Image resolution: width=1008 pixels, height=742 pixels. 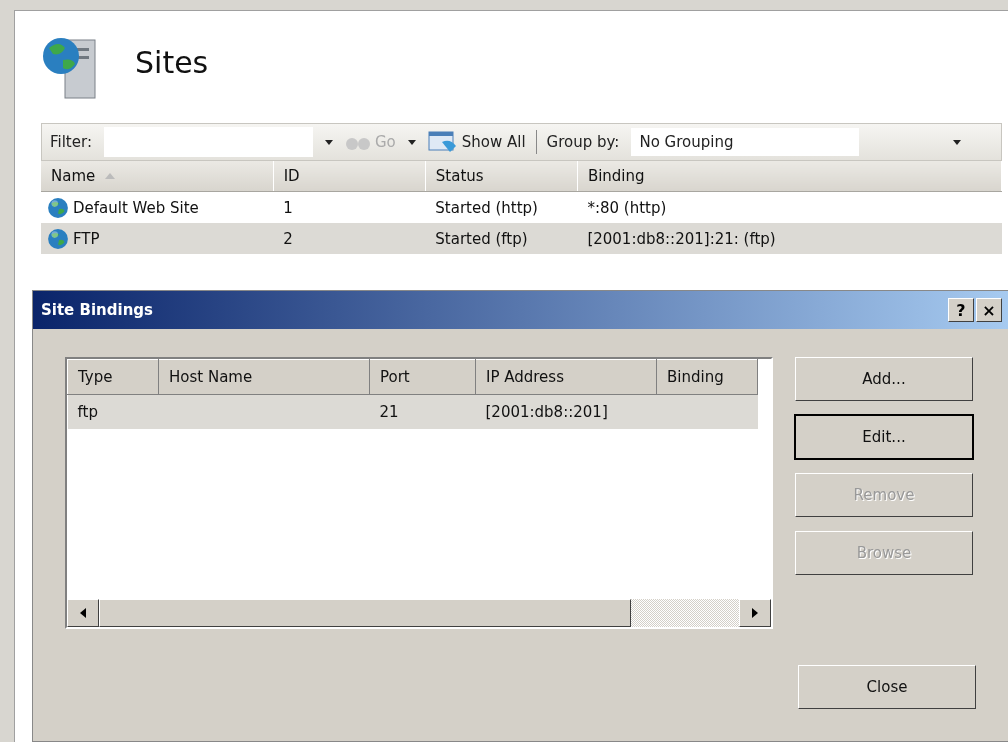 What do you see at coordinates (422, 411) in the screenshot?
I see `table-cell: 21` at bounding box center [422, 411].